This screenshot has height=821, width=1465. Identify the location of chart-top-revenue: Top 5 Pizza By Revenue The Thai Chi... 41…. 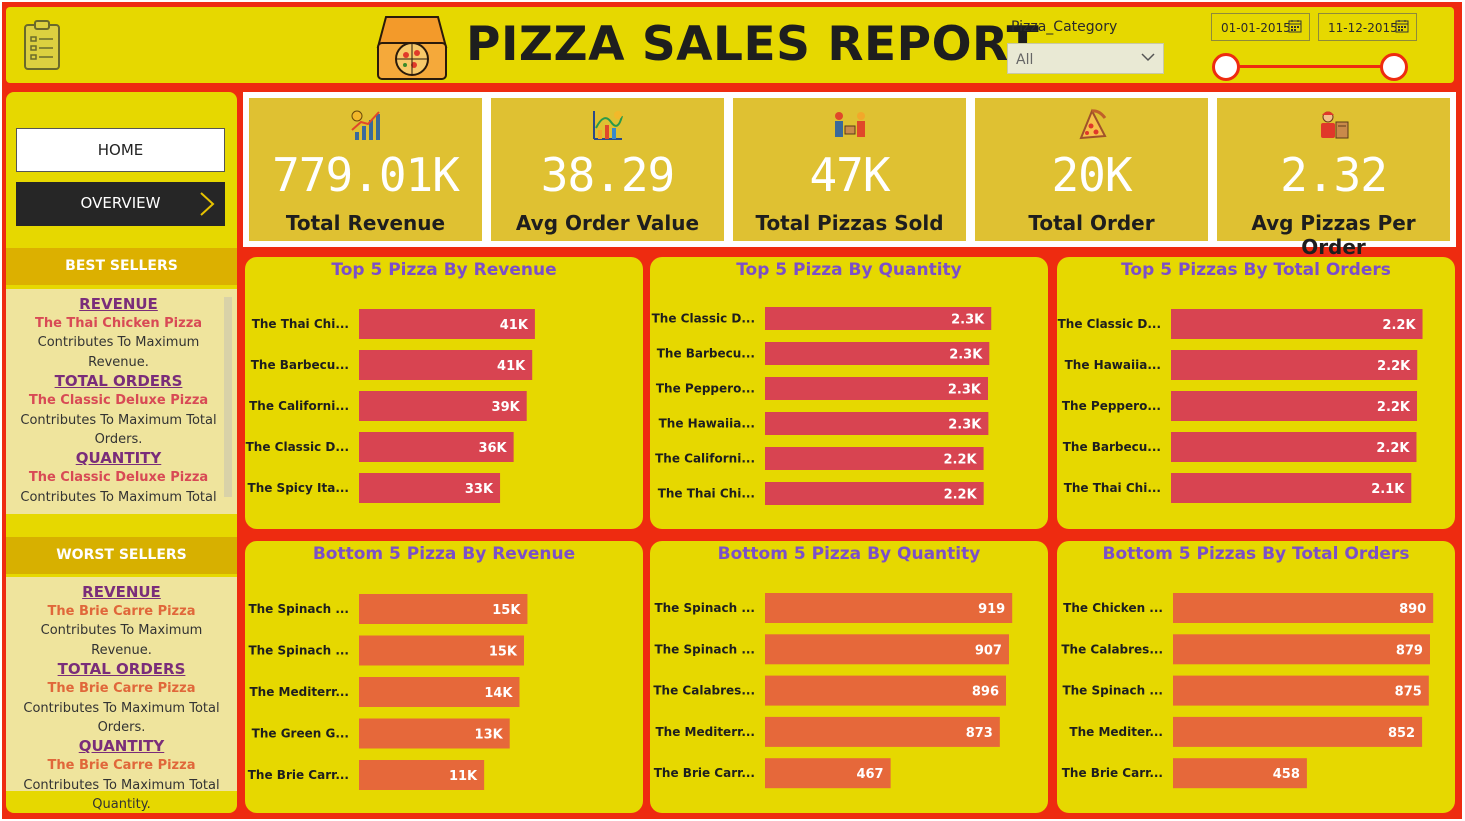
(444, 393).